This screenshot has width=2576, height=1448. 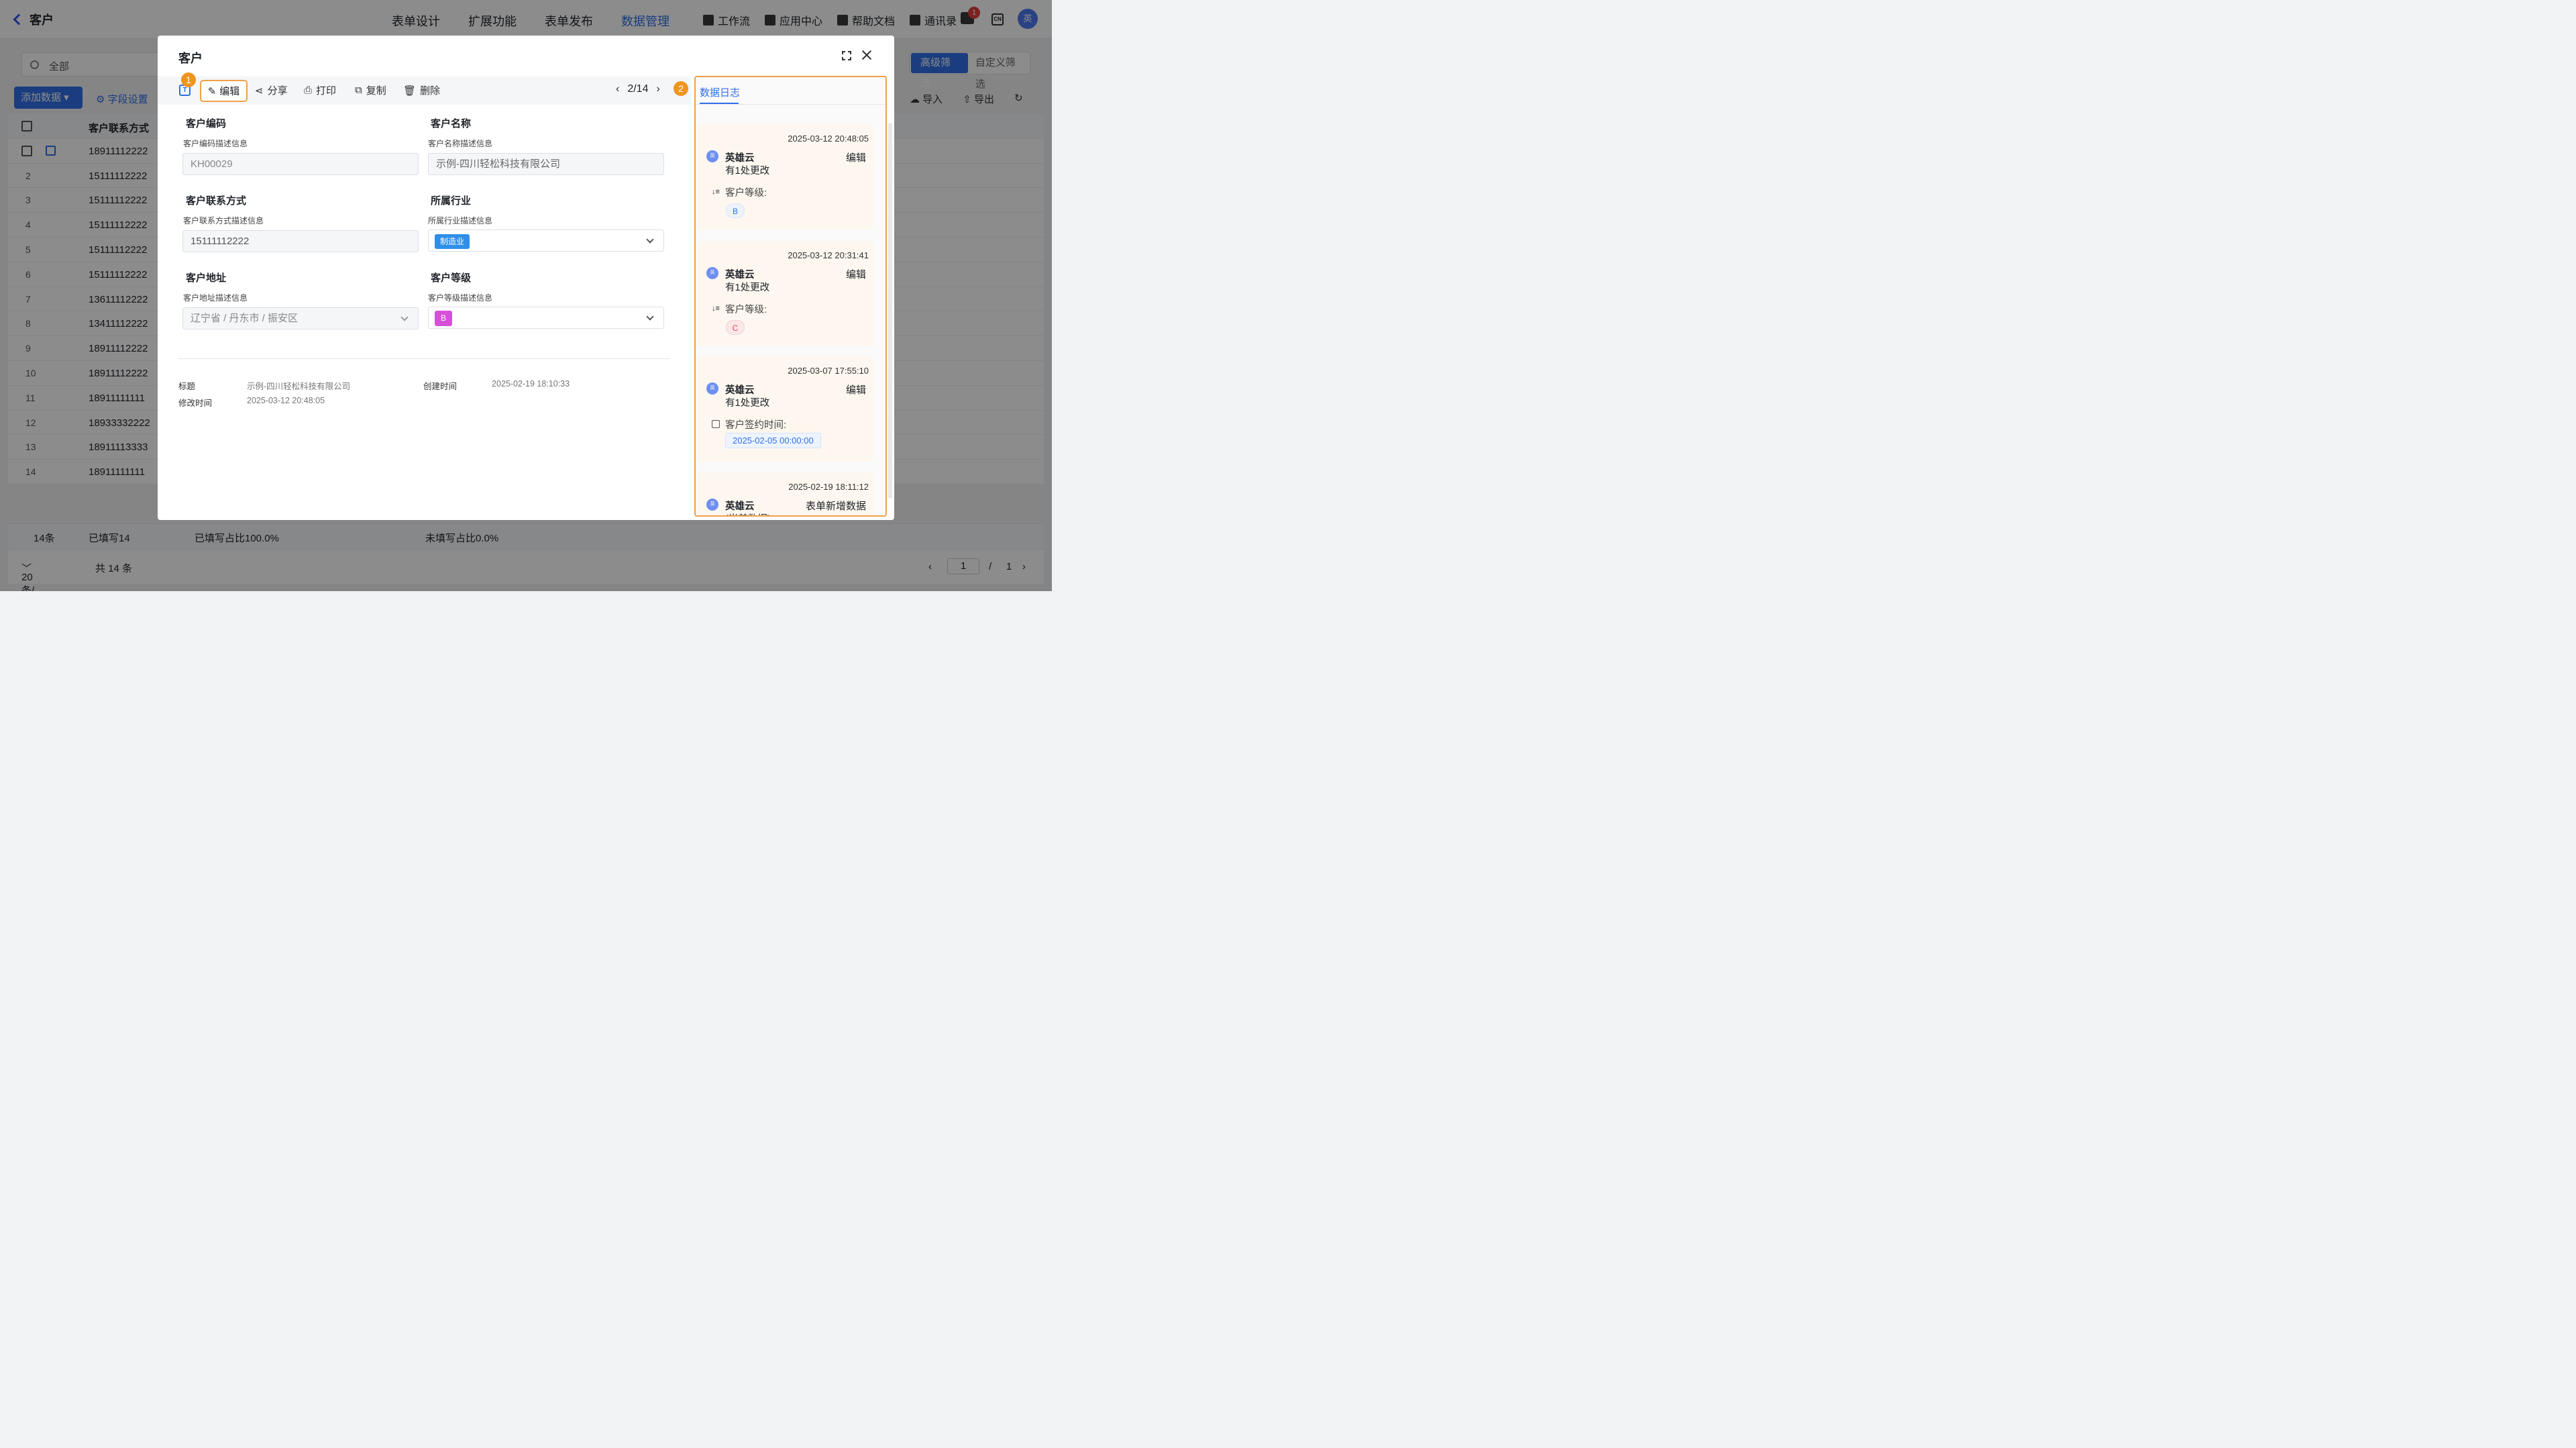 What do you see at coordinates (451, 124) in the screenshot?
I see `field-label-name: 客户名称` at bounding box center [451, 124].